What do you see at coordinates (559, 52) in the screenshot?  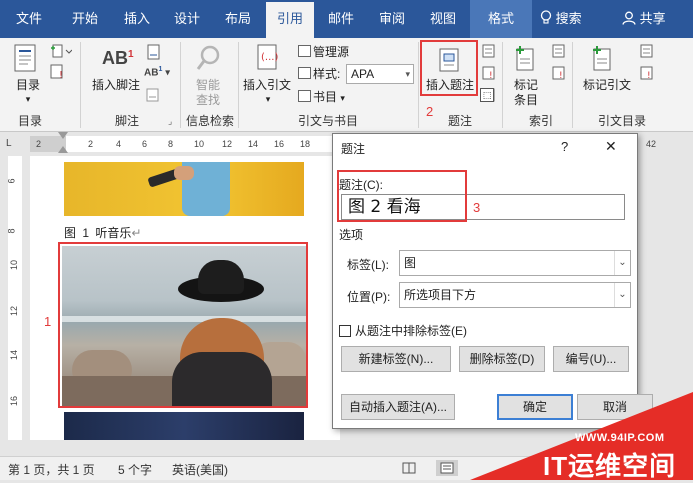 I see `insert-index-icon` at bounding box center [559, 52].